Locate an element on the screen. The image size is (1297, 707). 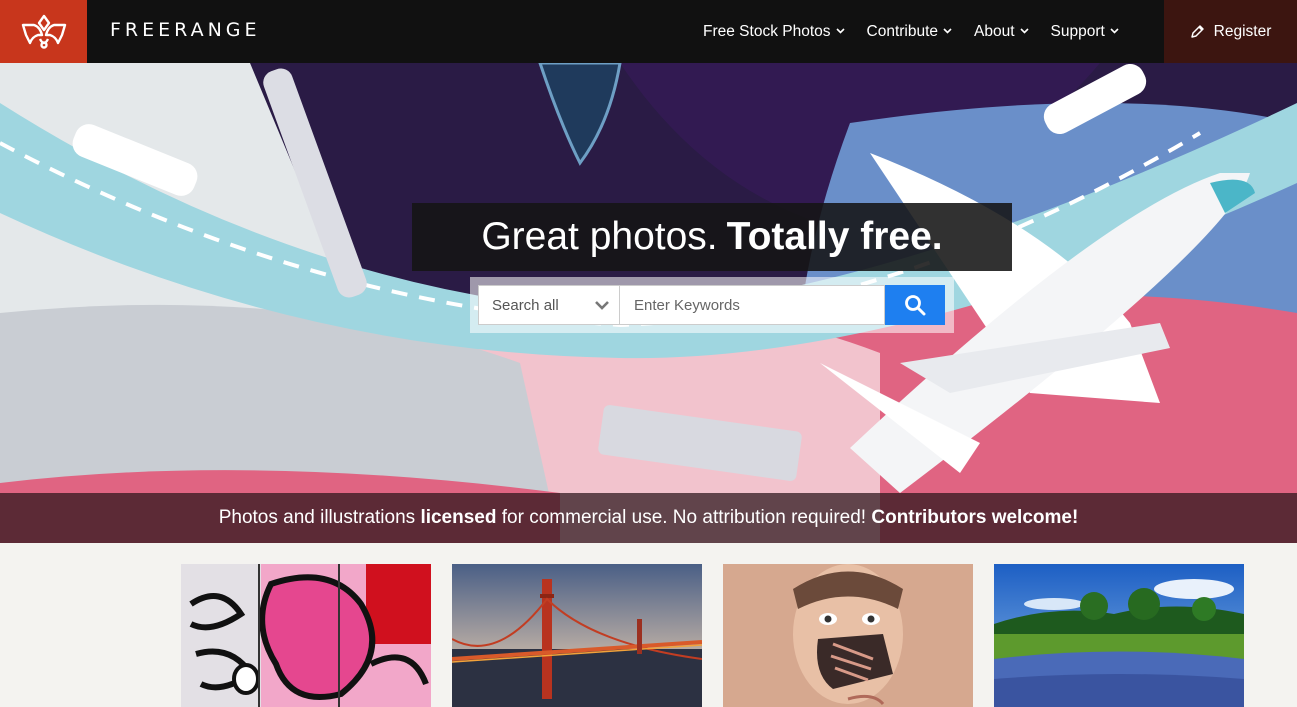
nav-label: Free Stock Photos is located at coordinates (767, 31).